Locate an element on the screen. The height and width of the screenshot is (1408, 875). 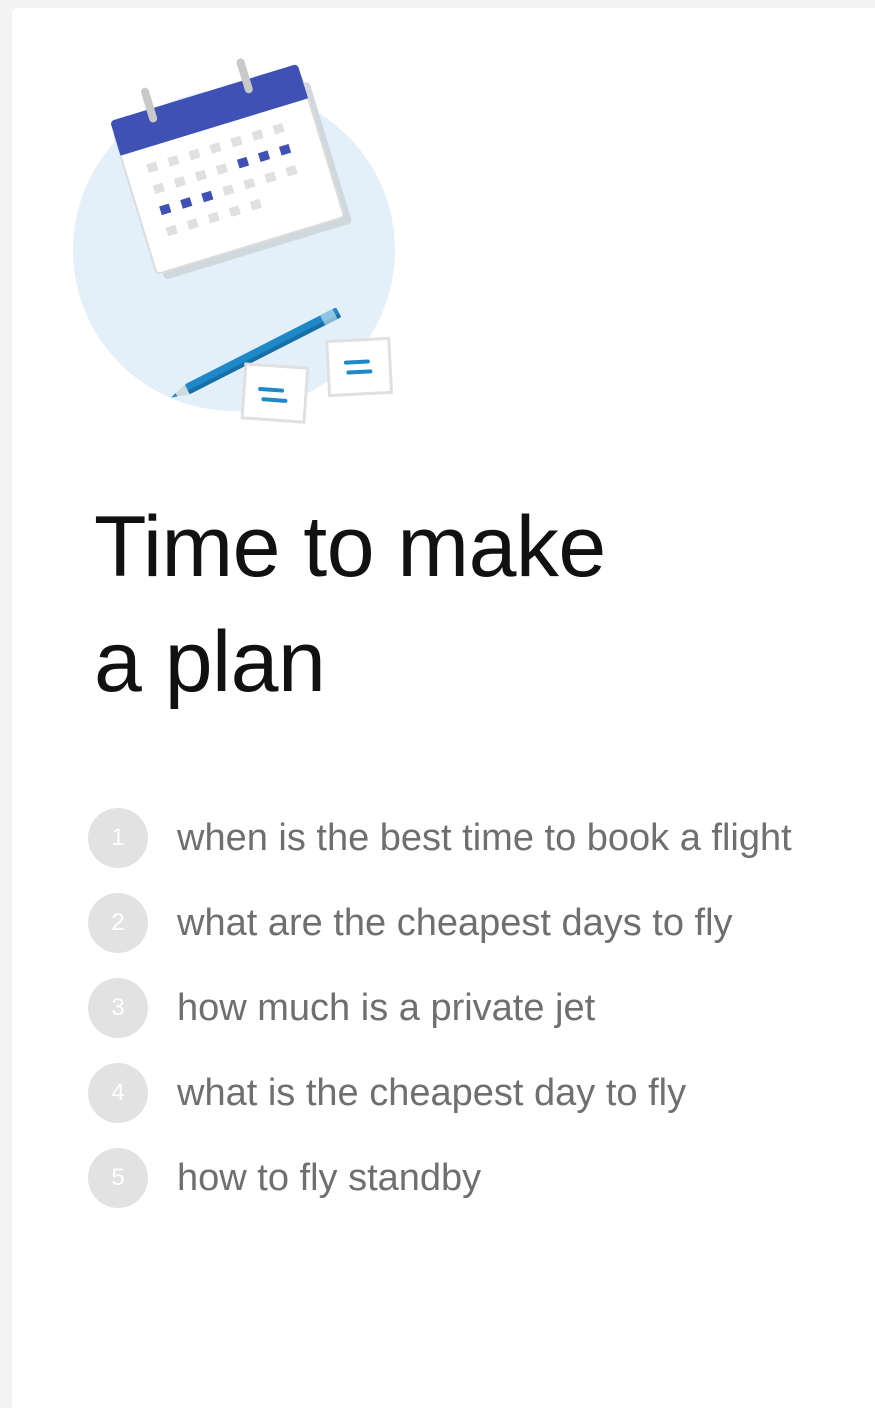
page-title: Time to make a plan is located at coordinates (444, 605).